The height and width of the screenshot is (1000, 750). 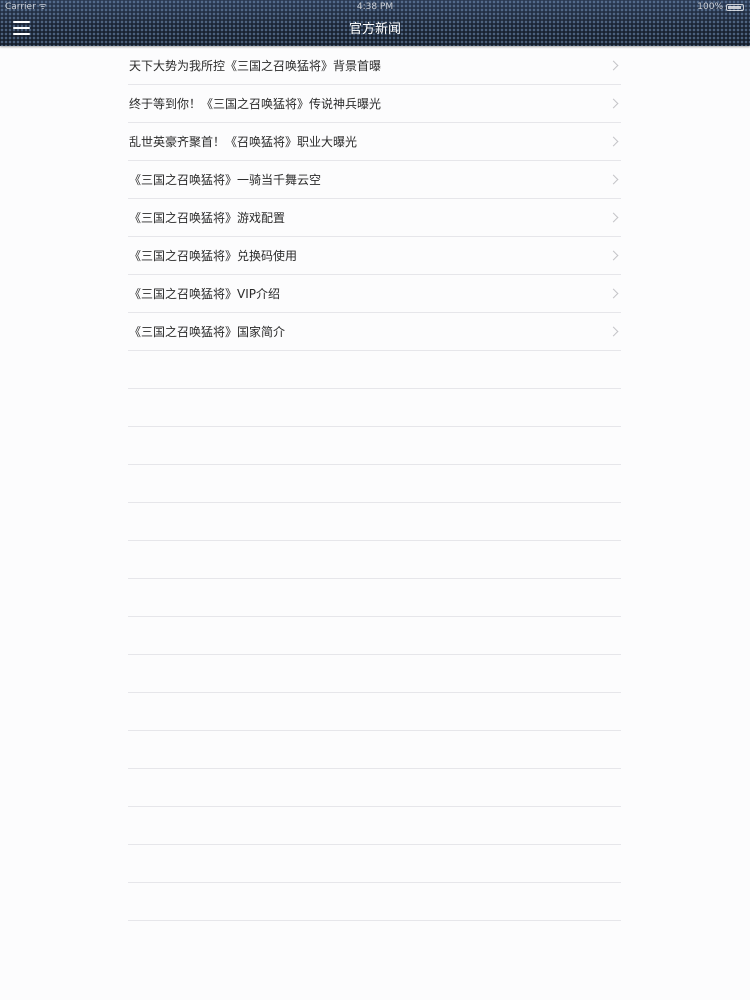 What do you see at coordinates (710, 7) in the screenshot?
I see `battery-percent: 100%` at bounding box center [710, 7].